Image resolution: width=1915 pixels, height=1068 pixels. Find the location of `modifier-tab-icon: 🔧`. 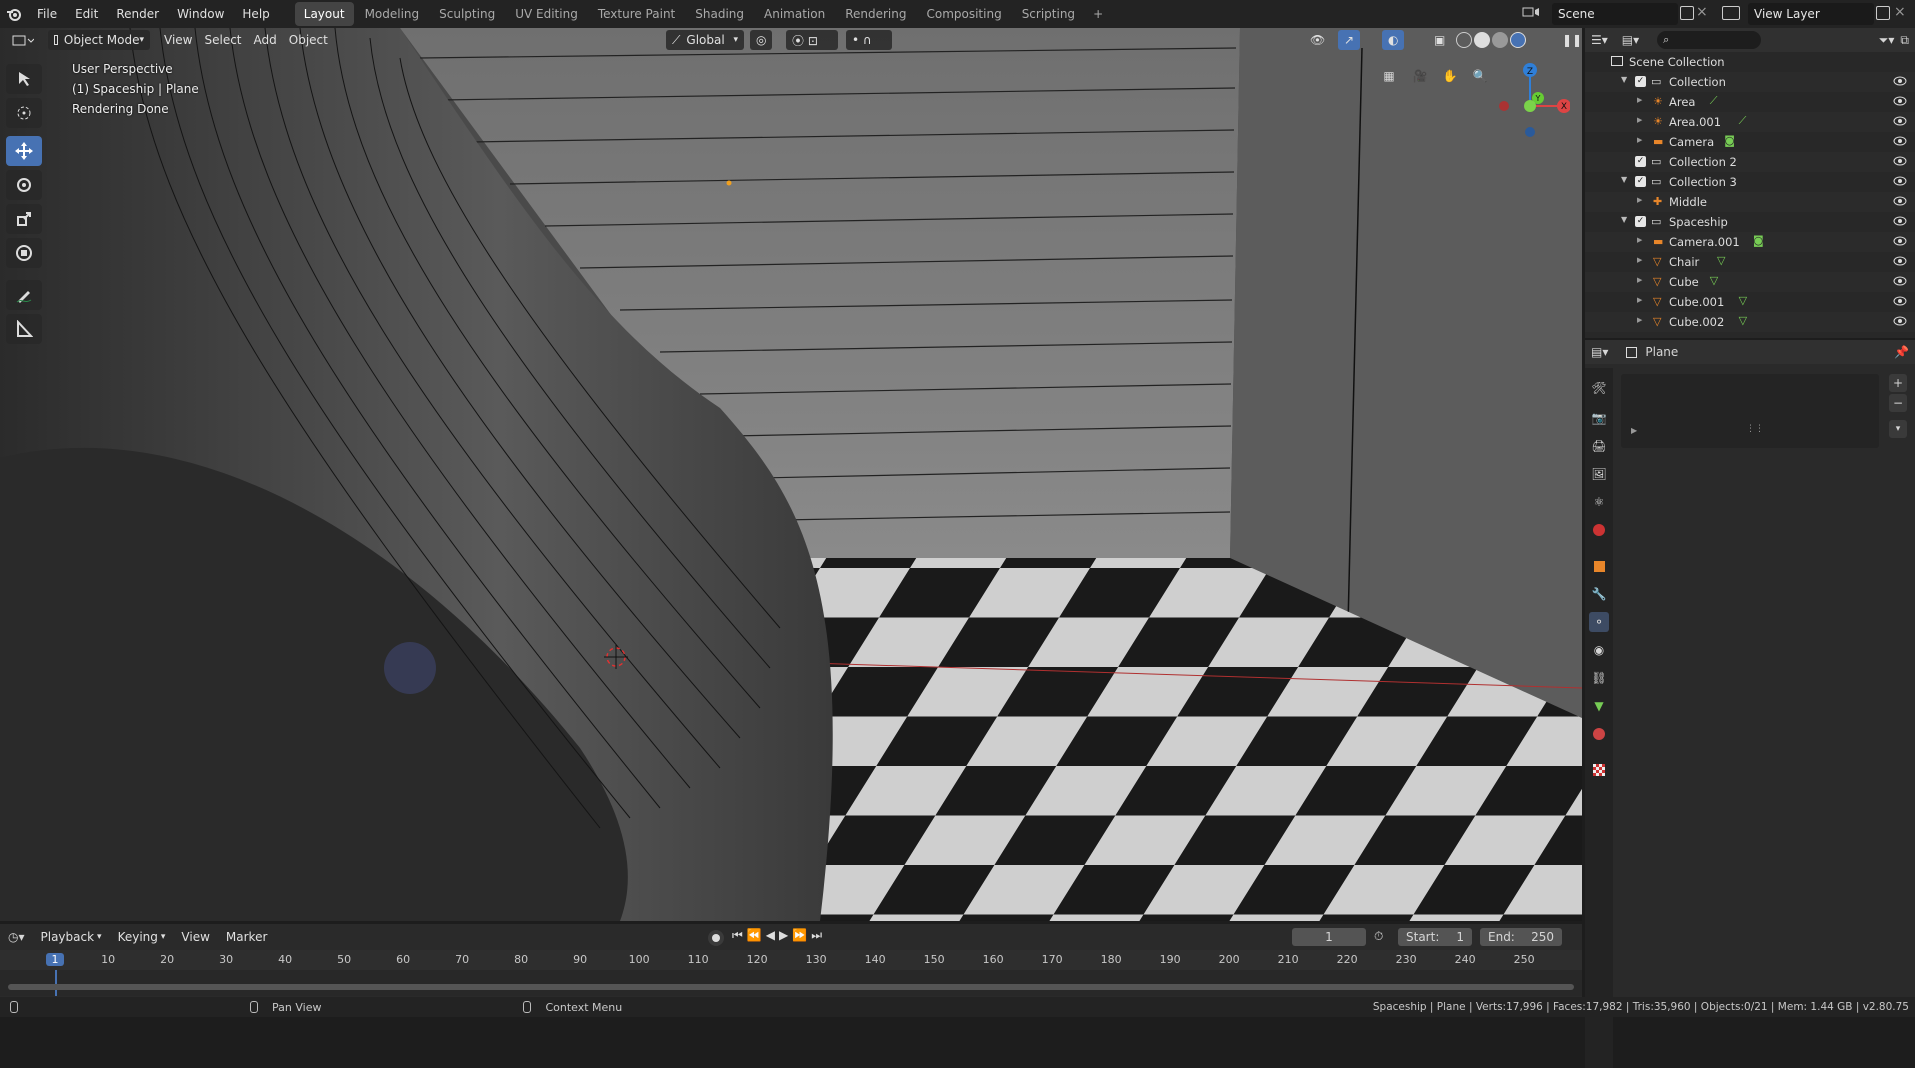

modifier-tab-icon: 🔧 is located at coordinates (1599, 594).